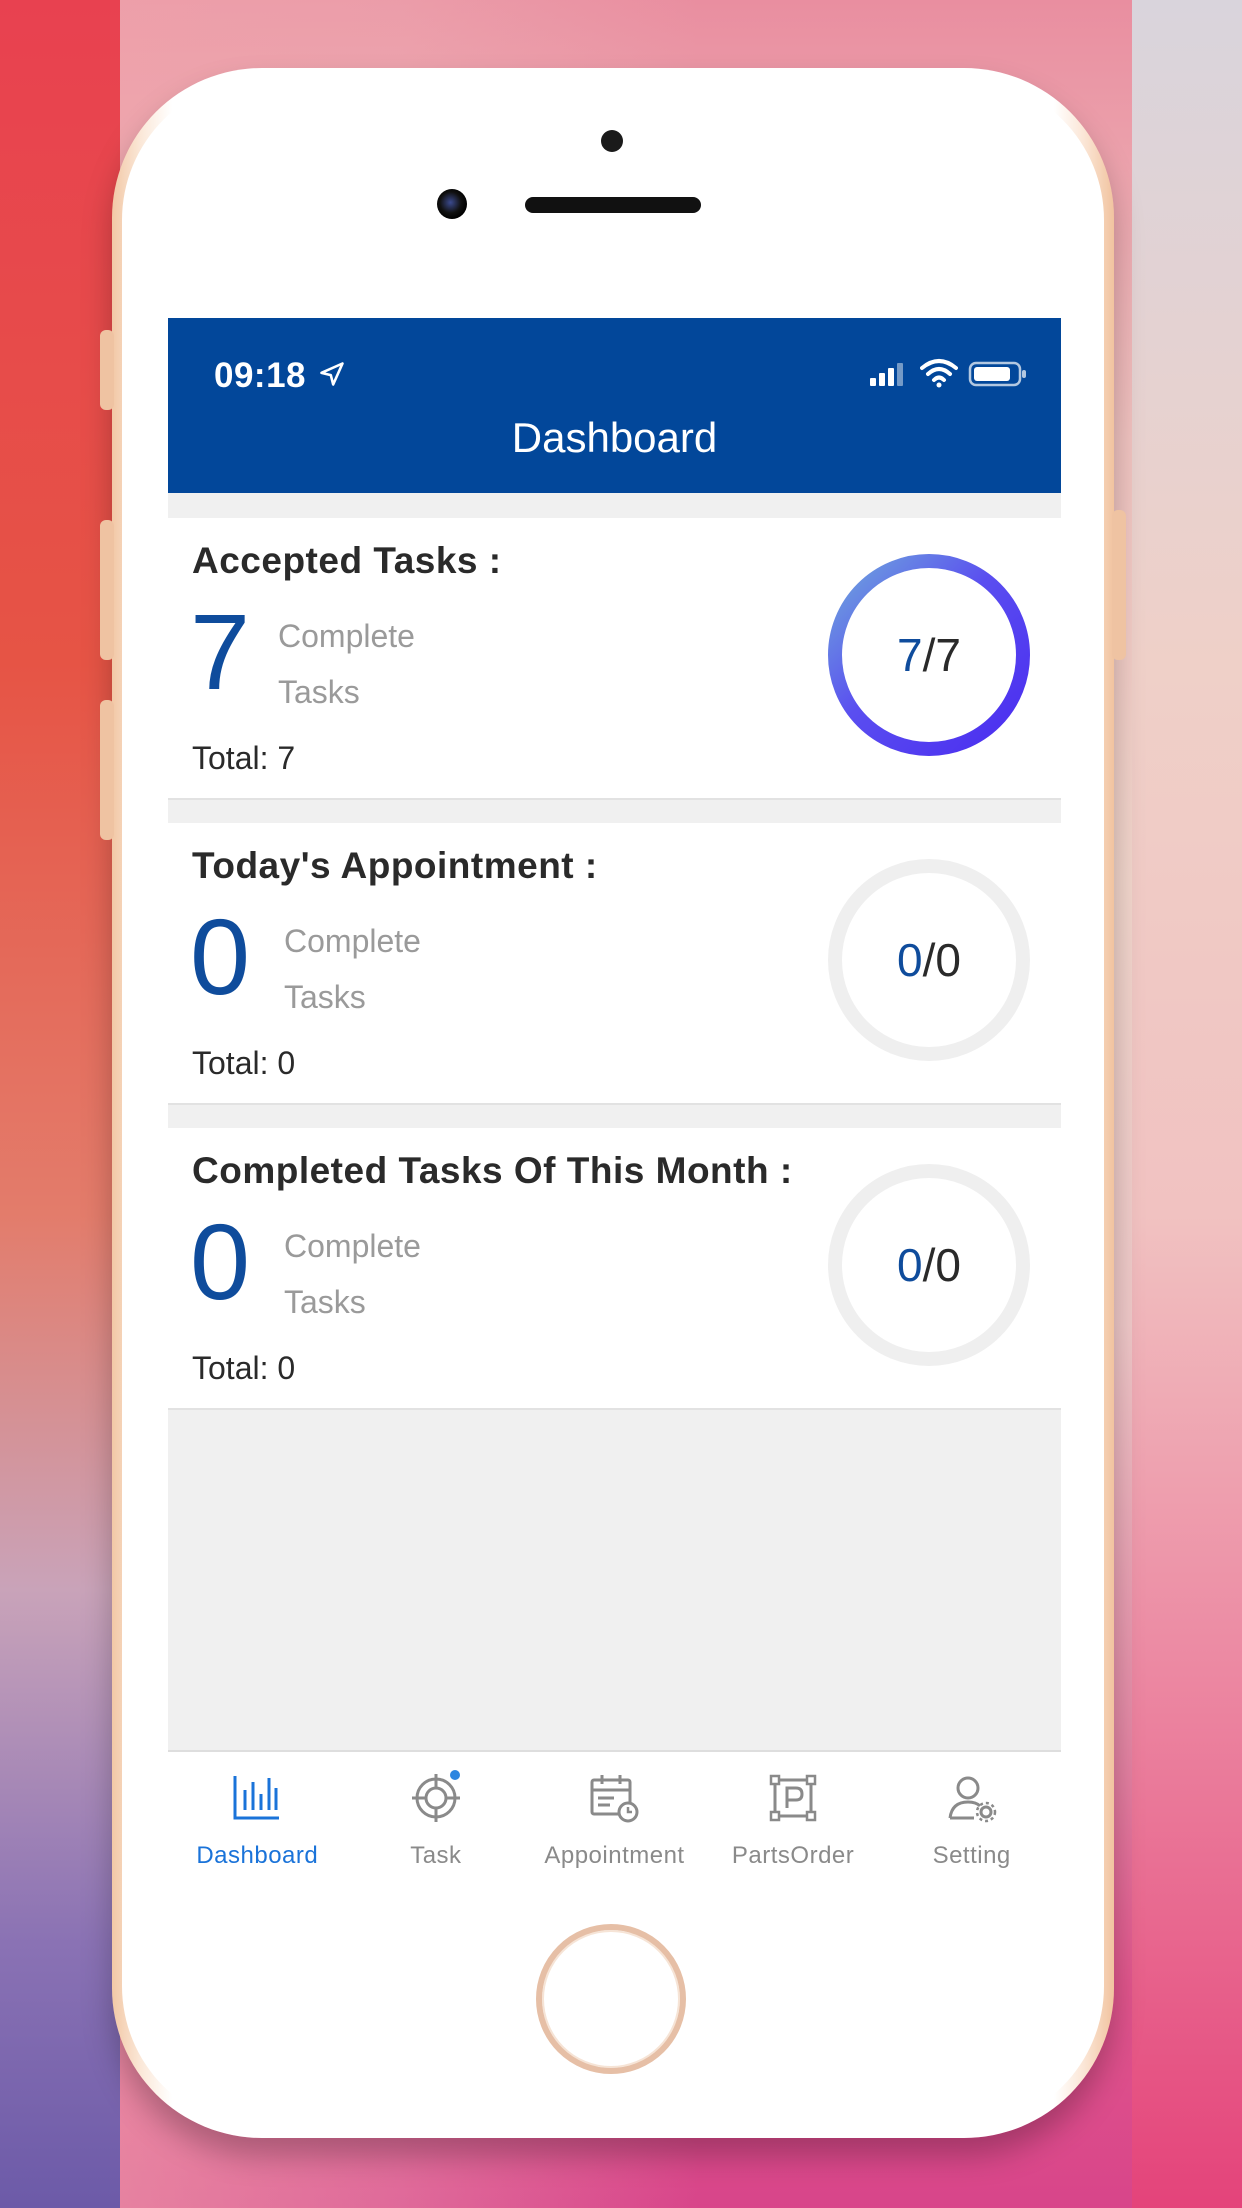 Image resolution: width=1242 pixels, height=2208 pixels. I want to click on ring-done: 7, so click(910, 655).